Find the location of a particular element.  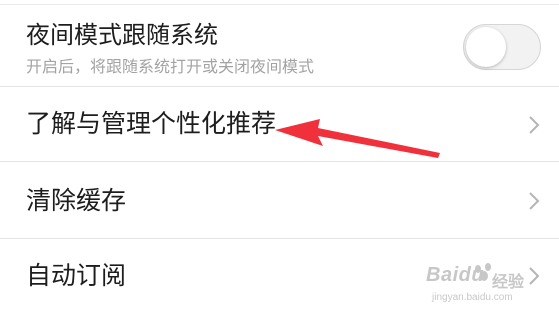

clear-cache-title: 清除缓存 is located at coordinates (76, 200).